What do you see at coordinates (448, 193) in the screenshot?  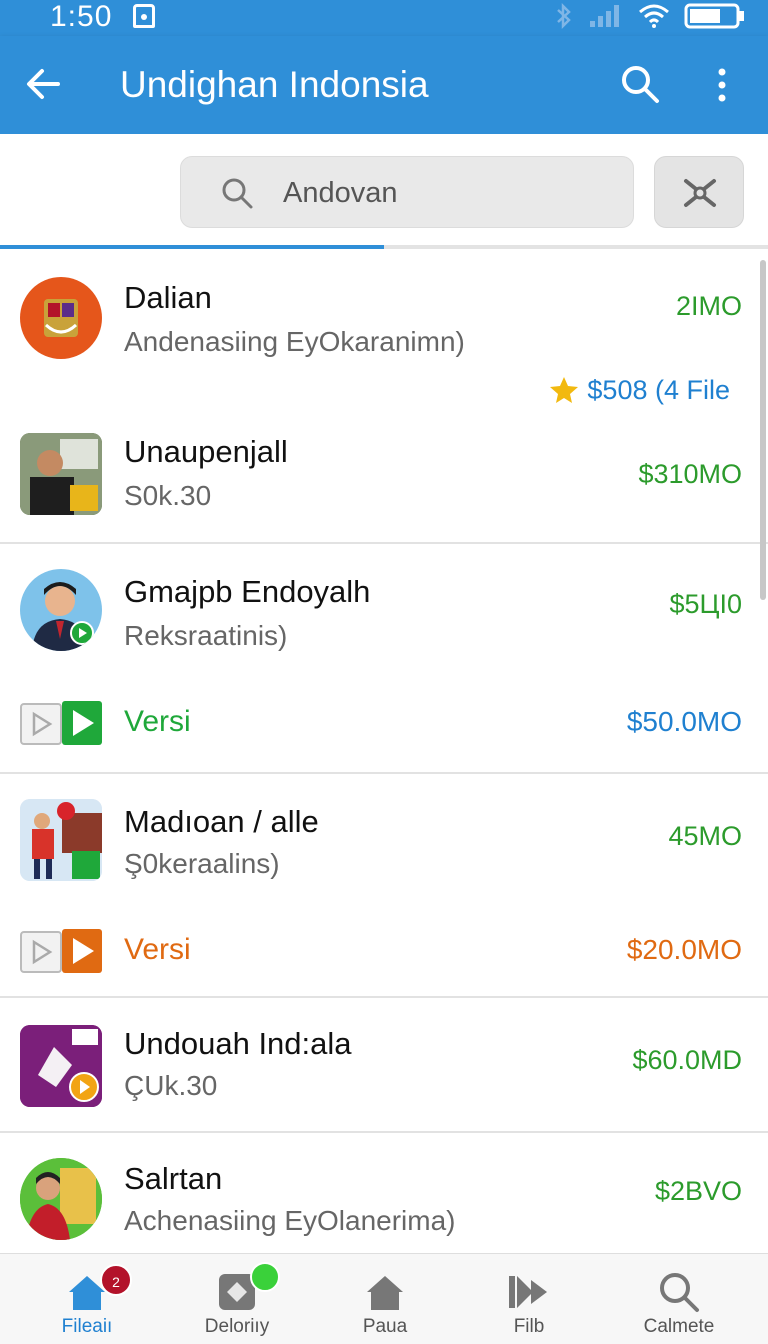 I see `search-input` at bounding box center [448, 193].